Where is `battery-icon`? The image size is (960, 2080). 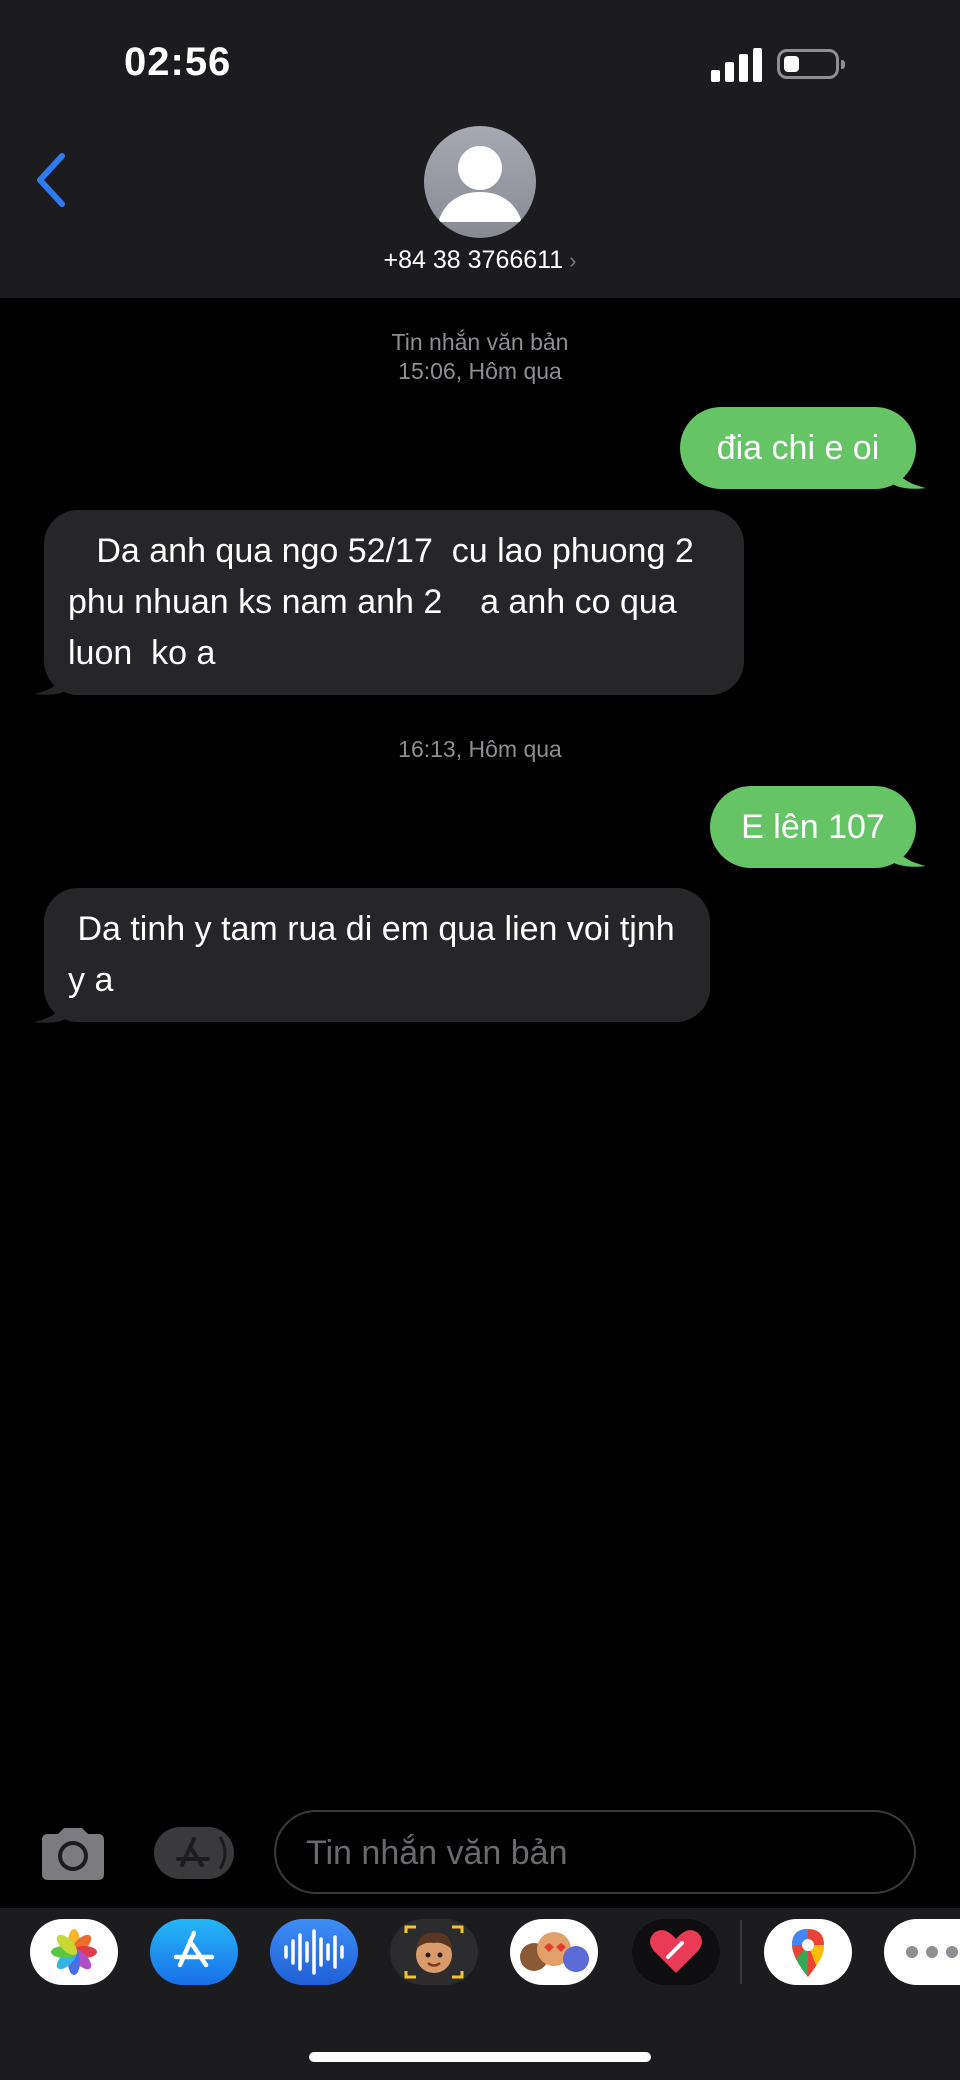 battery-icon is located at coordinates (811, 64).